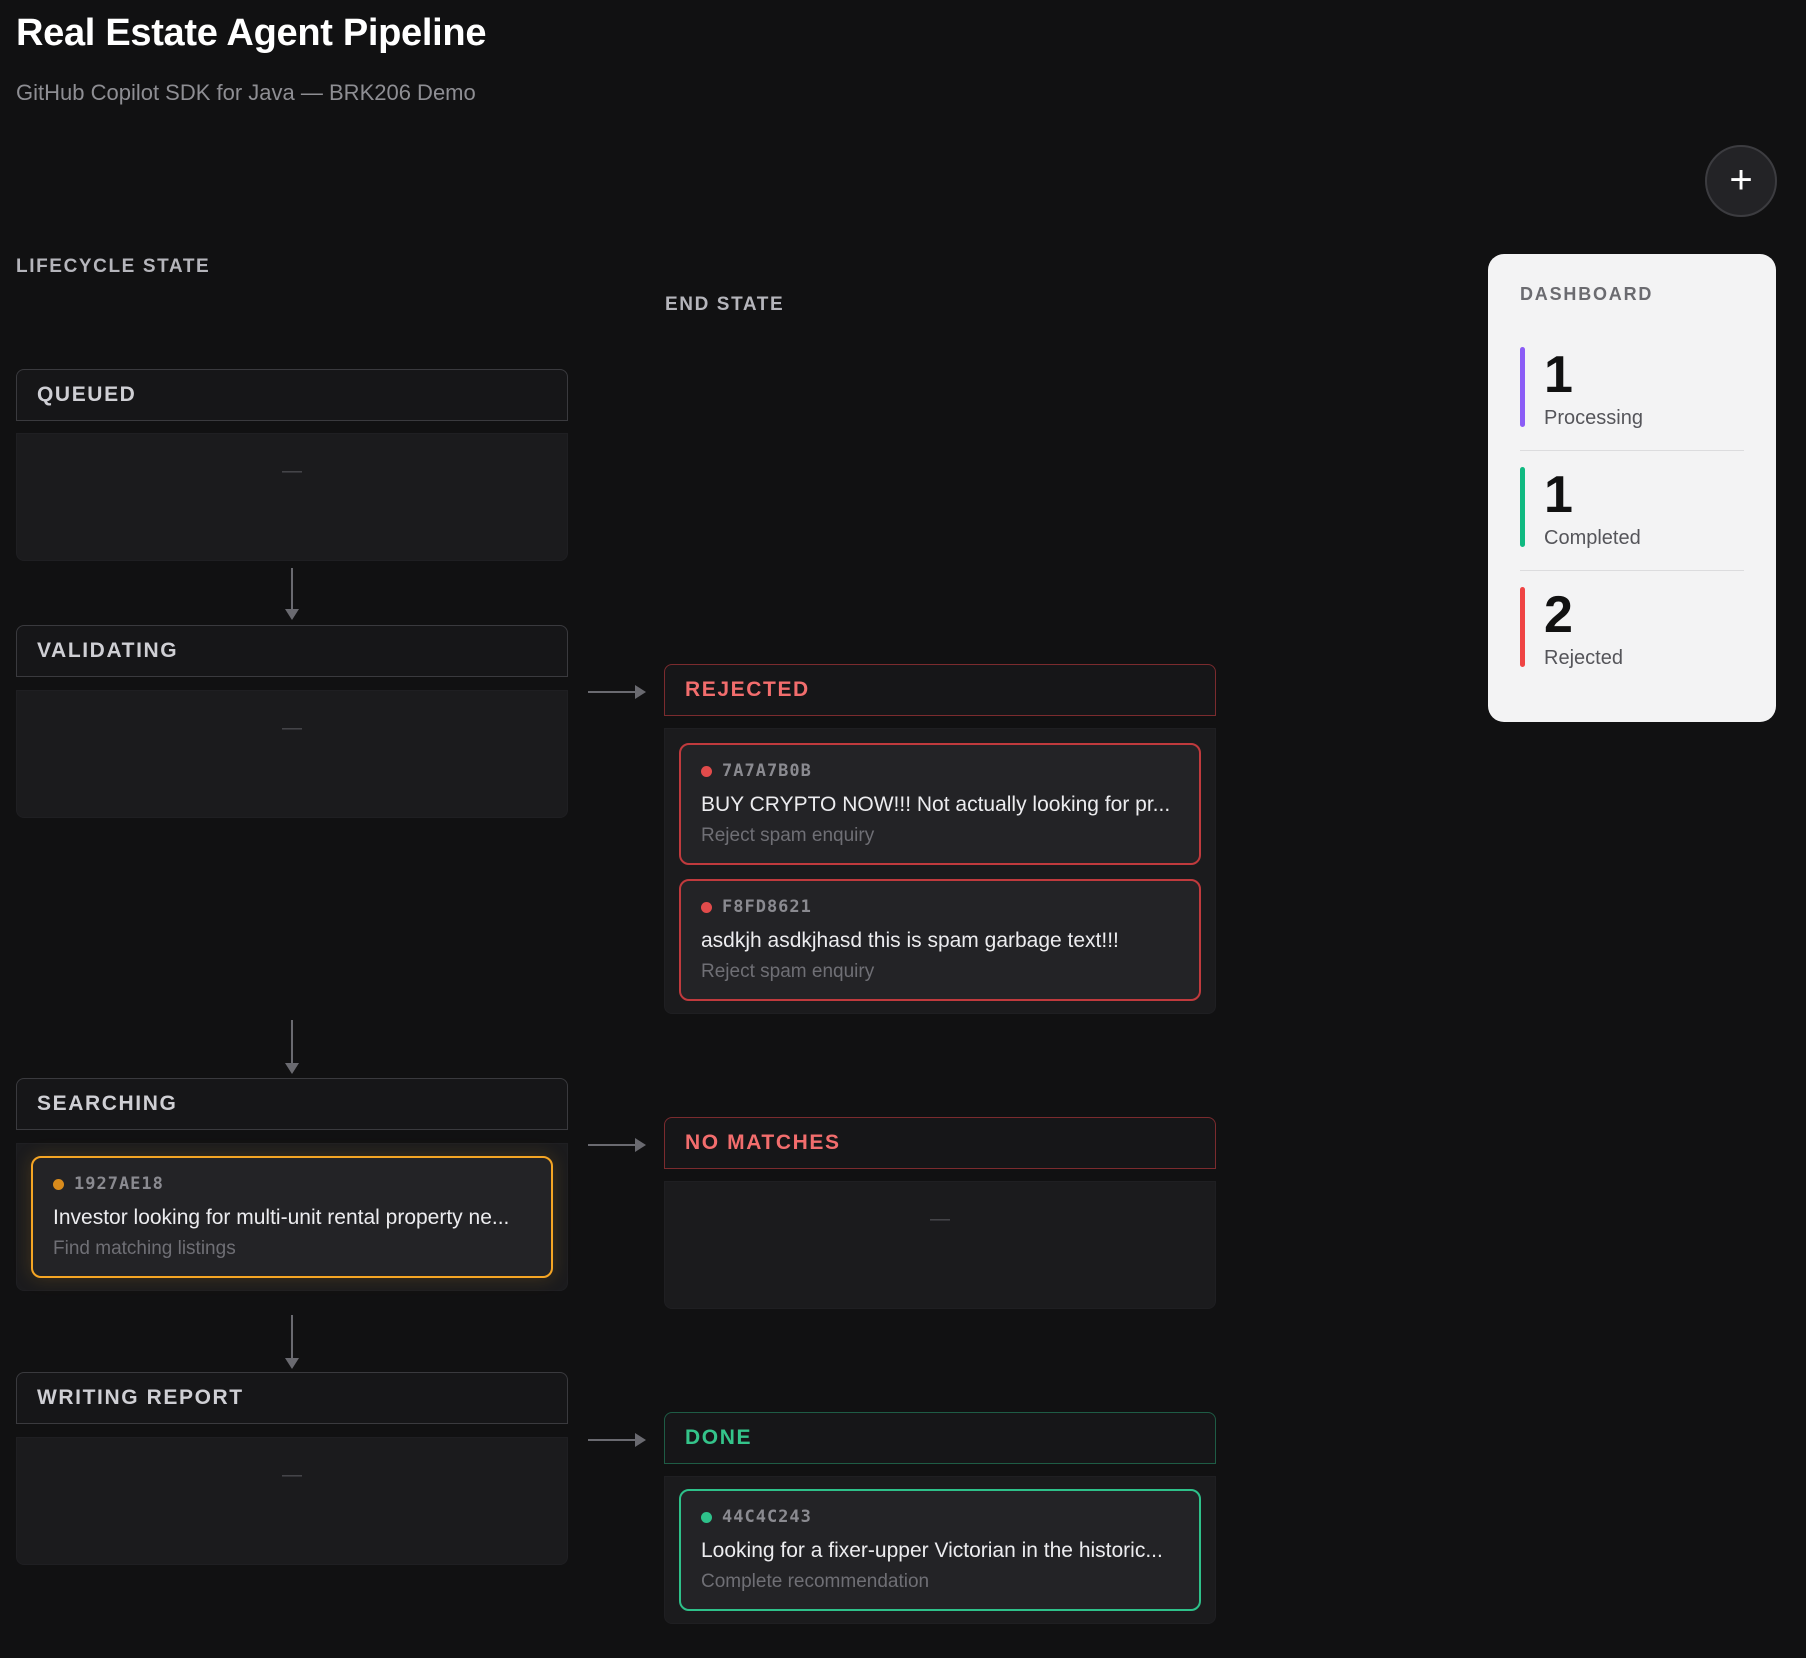 Image resolution: width=1806 pixels, height=1658 pixels. I want to click on column-rejected-header: REJECTED, so click(940, 690).